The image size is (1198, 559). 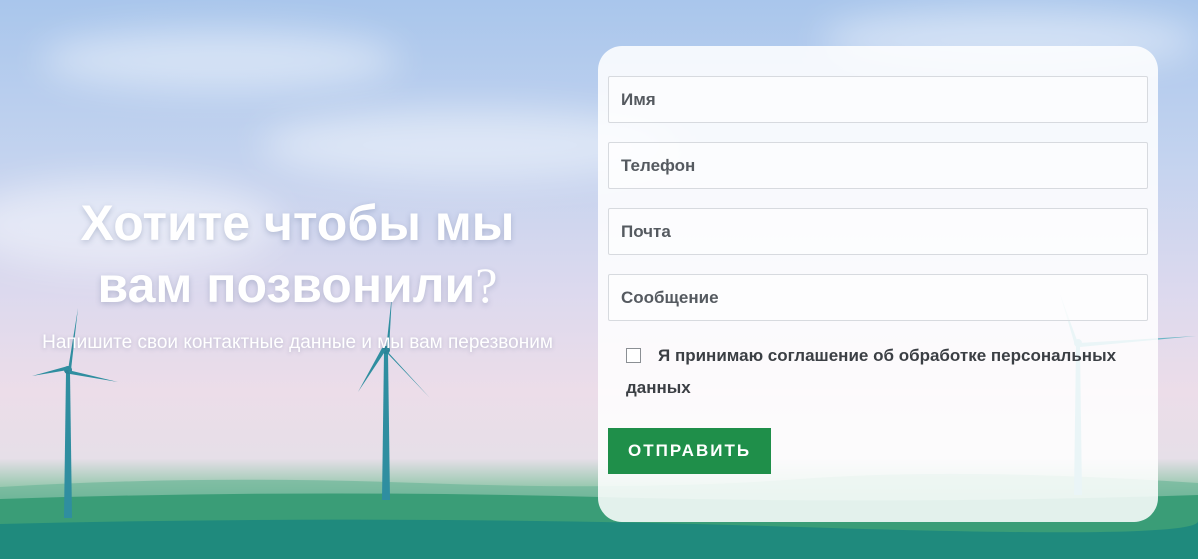 I want to click on cloud-decoration, so click(x=220, y=60).